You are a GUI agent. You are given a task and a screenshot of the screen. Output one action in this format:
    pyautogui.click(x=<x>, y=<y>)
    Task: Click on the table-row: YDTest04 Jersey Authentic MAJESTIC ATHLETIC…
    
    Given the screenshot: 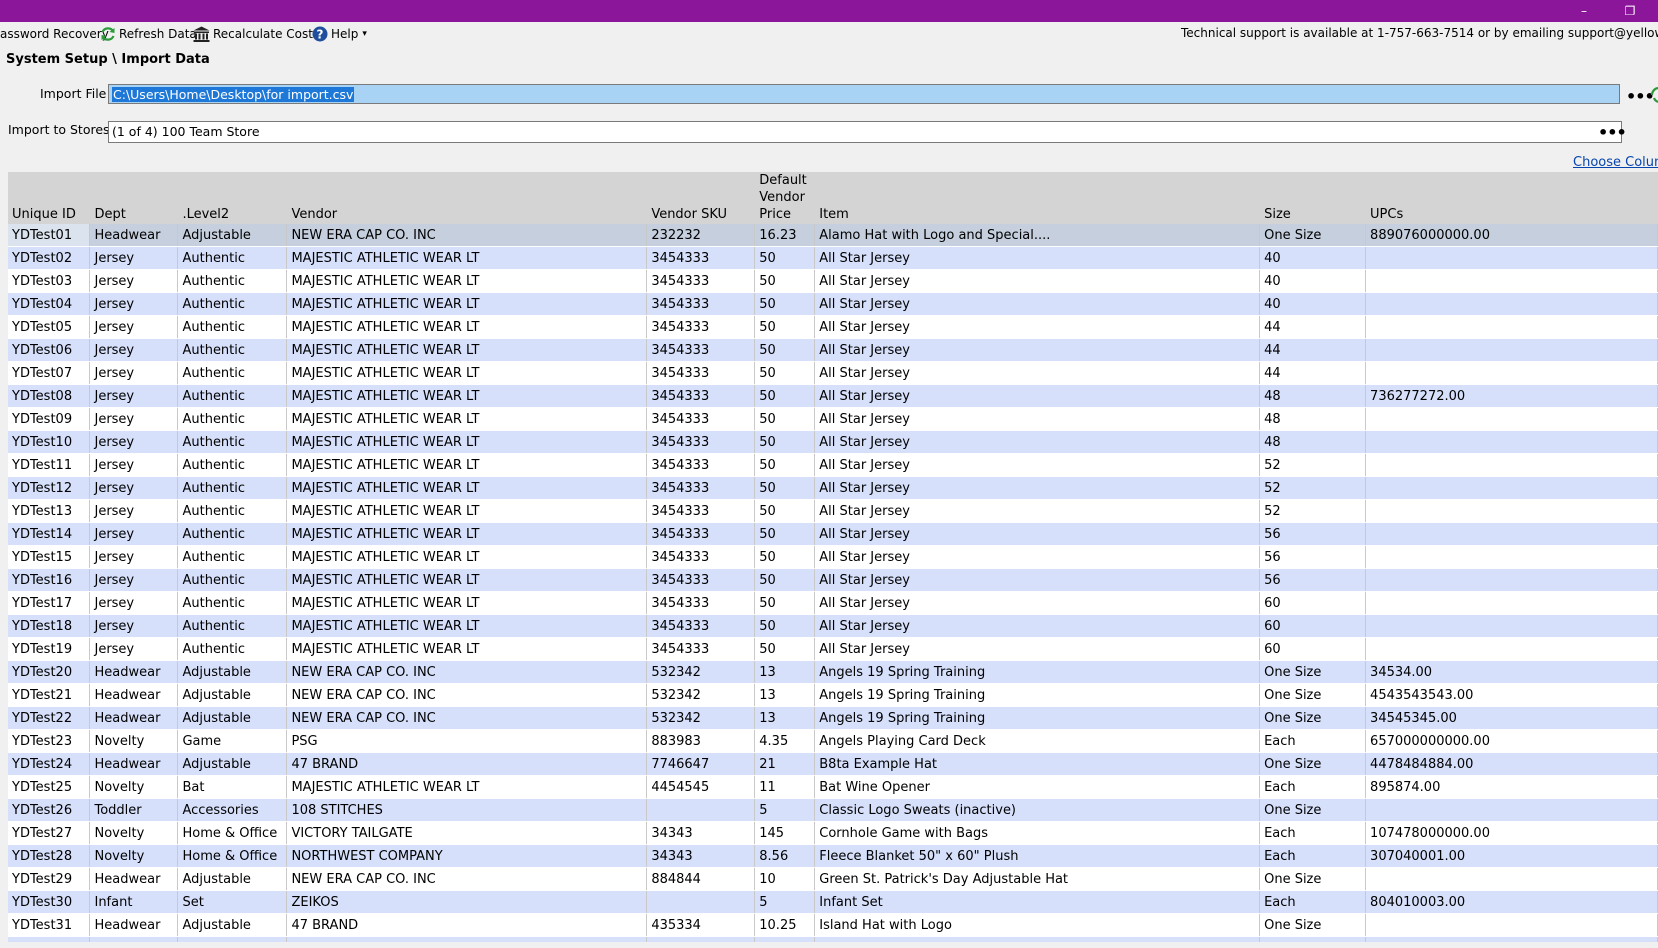 What is the action you would take?
    pyautogui.click(x=833, y=304)
    